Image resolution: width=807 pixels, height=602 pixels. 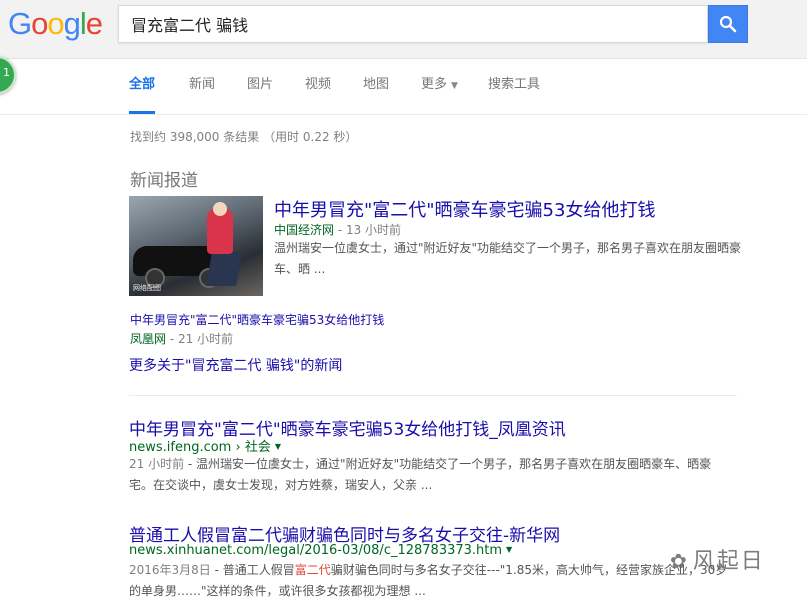 What do you see at coordinates (200, 339) in the screenshot?
I see `news-sub-time: - 21 小时前` at bounding box center [200, 339].